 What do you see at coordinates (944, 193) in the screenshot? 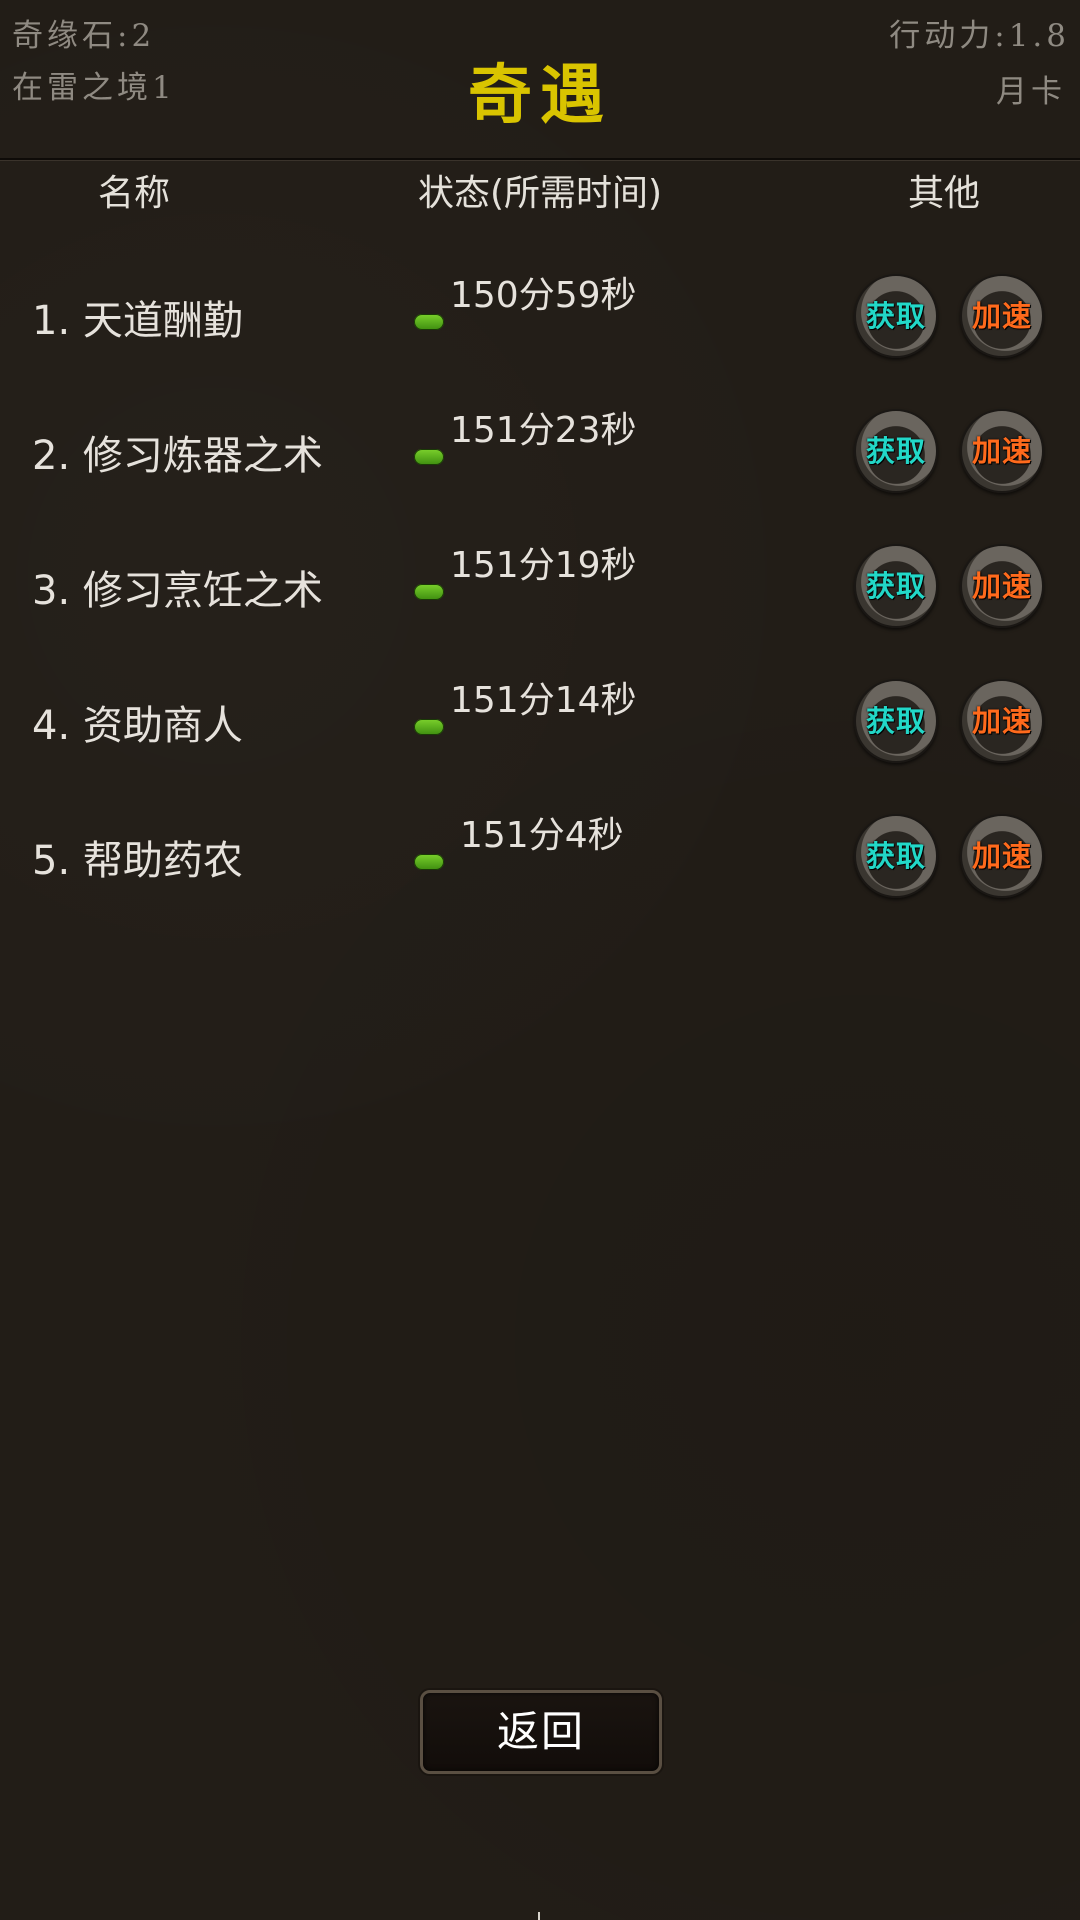
I see `column-header-other: 其他` at bounding box center [944, 193].